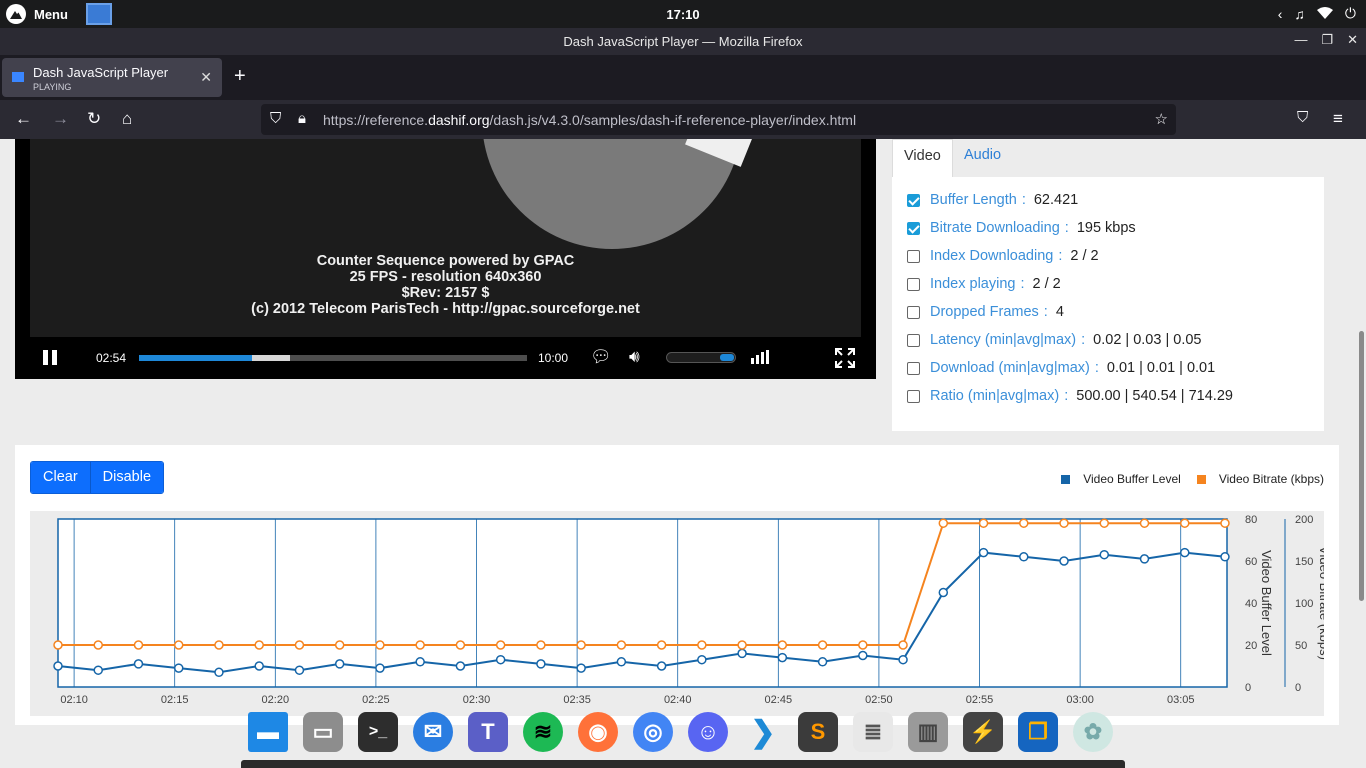 The height and width of the screenshot is (768, 1366). Describe the element at coordinates (922, 158) in the screenshot. I see `tab-video: Video` at that location.